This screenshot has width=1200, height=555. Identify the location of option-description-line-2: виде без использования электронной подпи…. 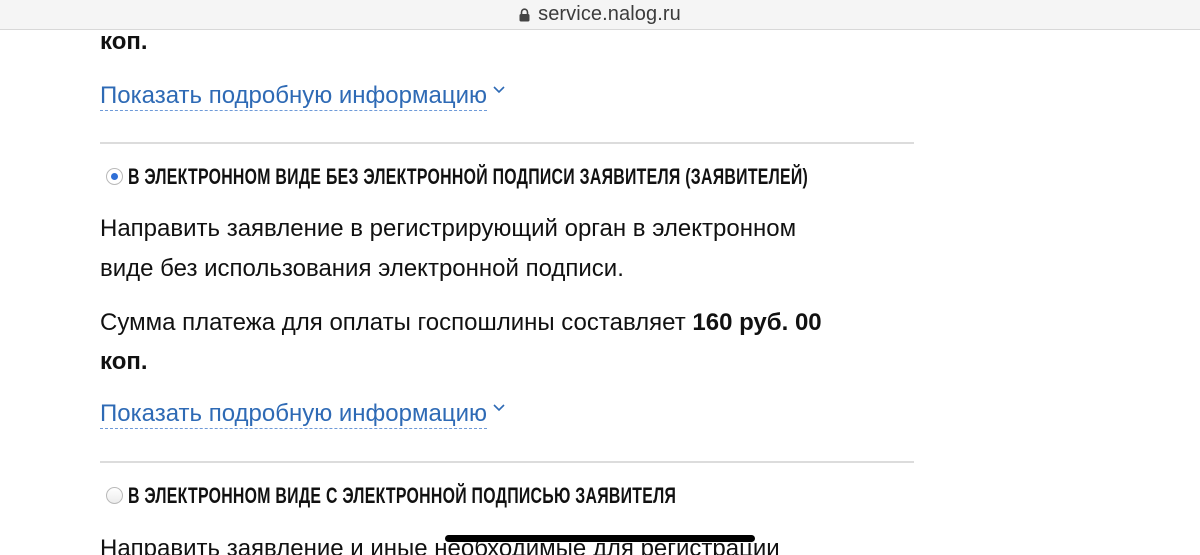
(362, 268).